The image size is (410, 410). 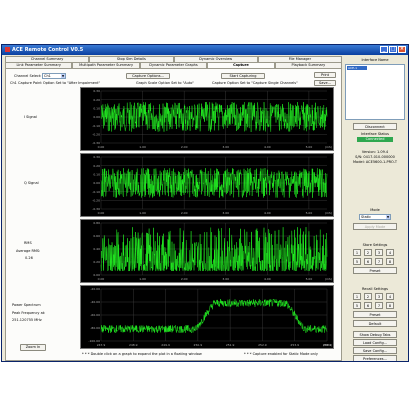 I want to click on y-tick-label: 0.00, so click(x=96, y=117).